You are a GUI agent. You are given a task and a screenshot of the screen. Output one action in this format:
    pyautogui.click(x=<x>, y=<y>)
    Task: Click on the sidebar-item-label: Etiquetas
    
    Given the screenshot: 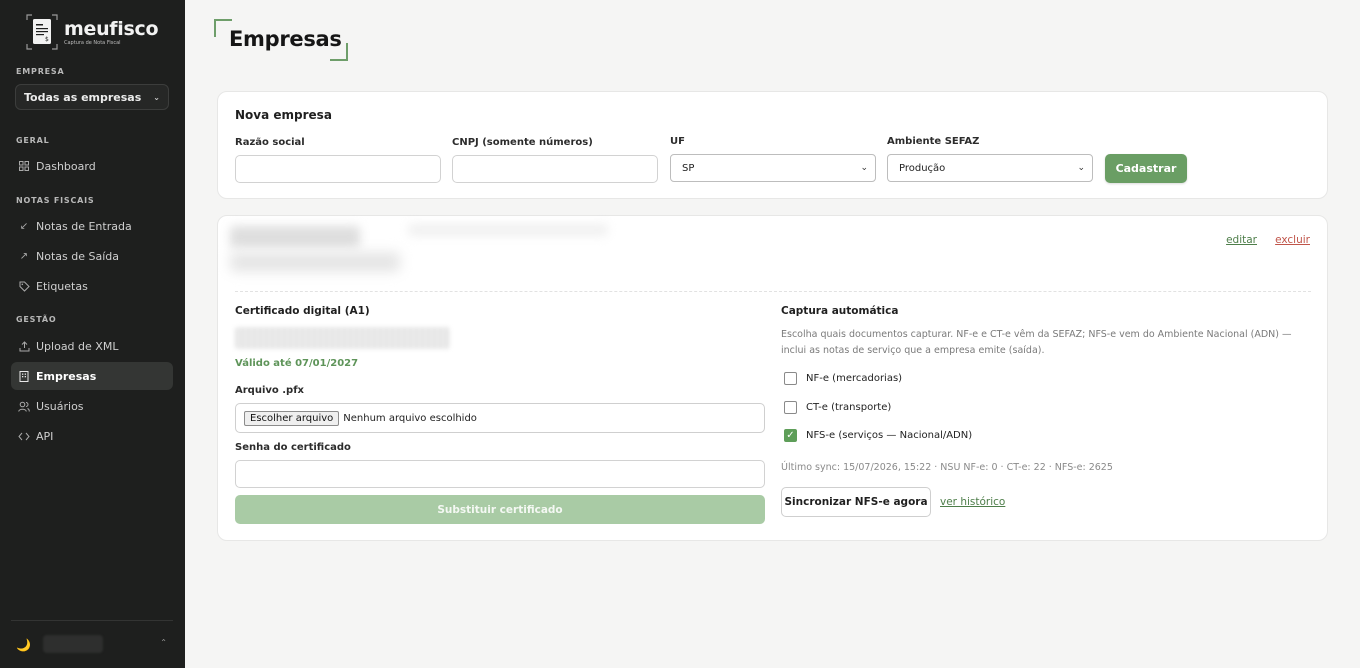 What is the action you would take?
    pyautogui.click(x=62, y=286)
    